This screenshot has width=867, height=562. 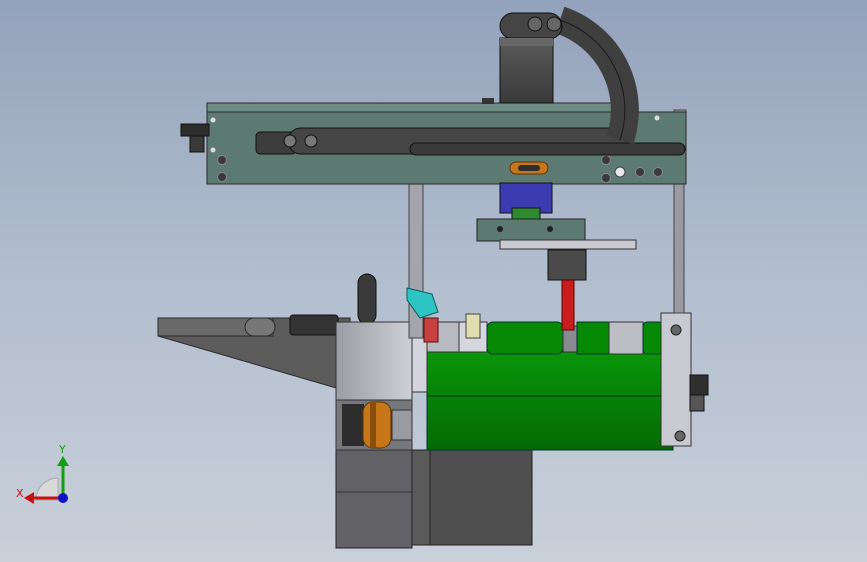 What do you see at coordinates (46, 480) in the screenshot?
I see `axis-triad-icon` at bounding box center [46, 480].